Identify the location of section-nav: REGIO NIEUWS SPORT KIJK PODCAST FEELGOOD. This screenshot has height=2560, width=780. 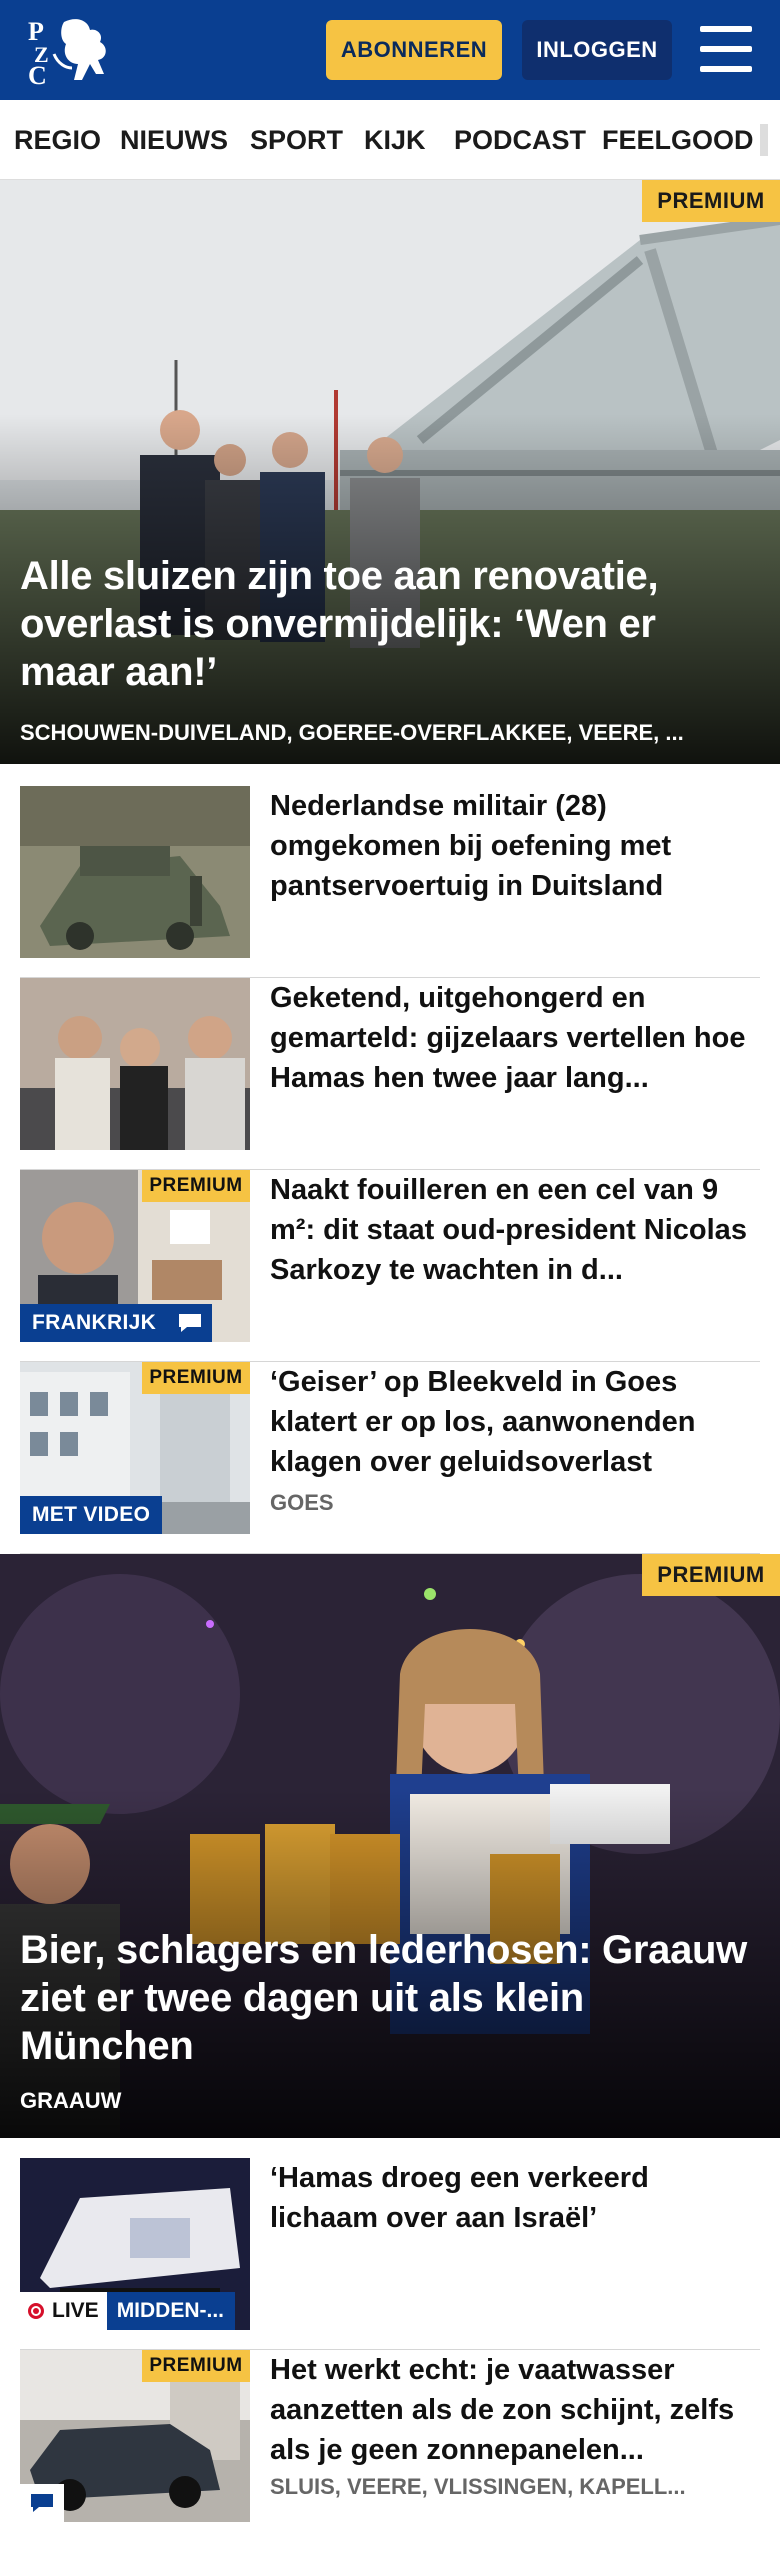
(390, 140).